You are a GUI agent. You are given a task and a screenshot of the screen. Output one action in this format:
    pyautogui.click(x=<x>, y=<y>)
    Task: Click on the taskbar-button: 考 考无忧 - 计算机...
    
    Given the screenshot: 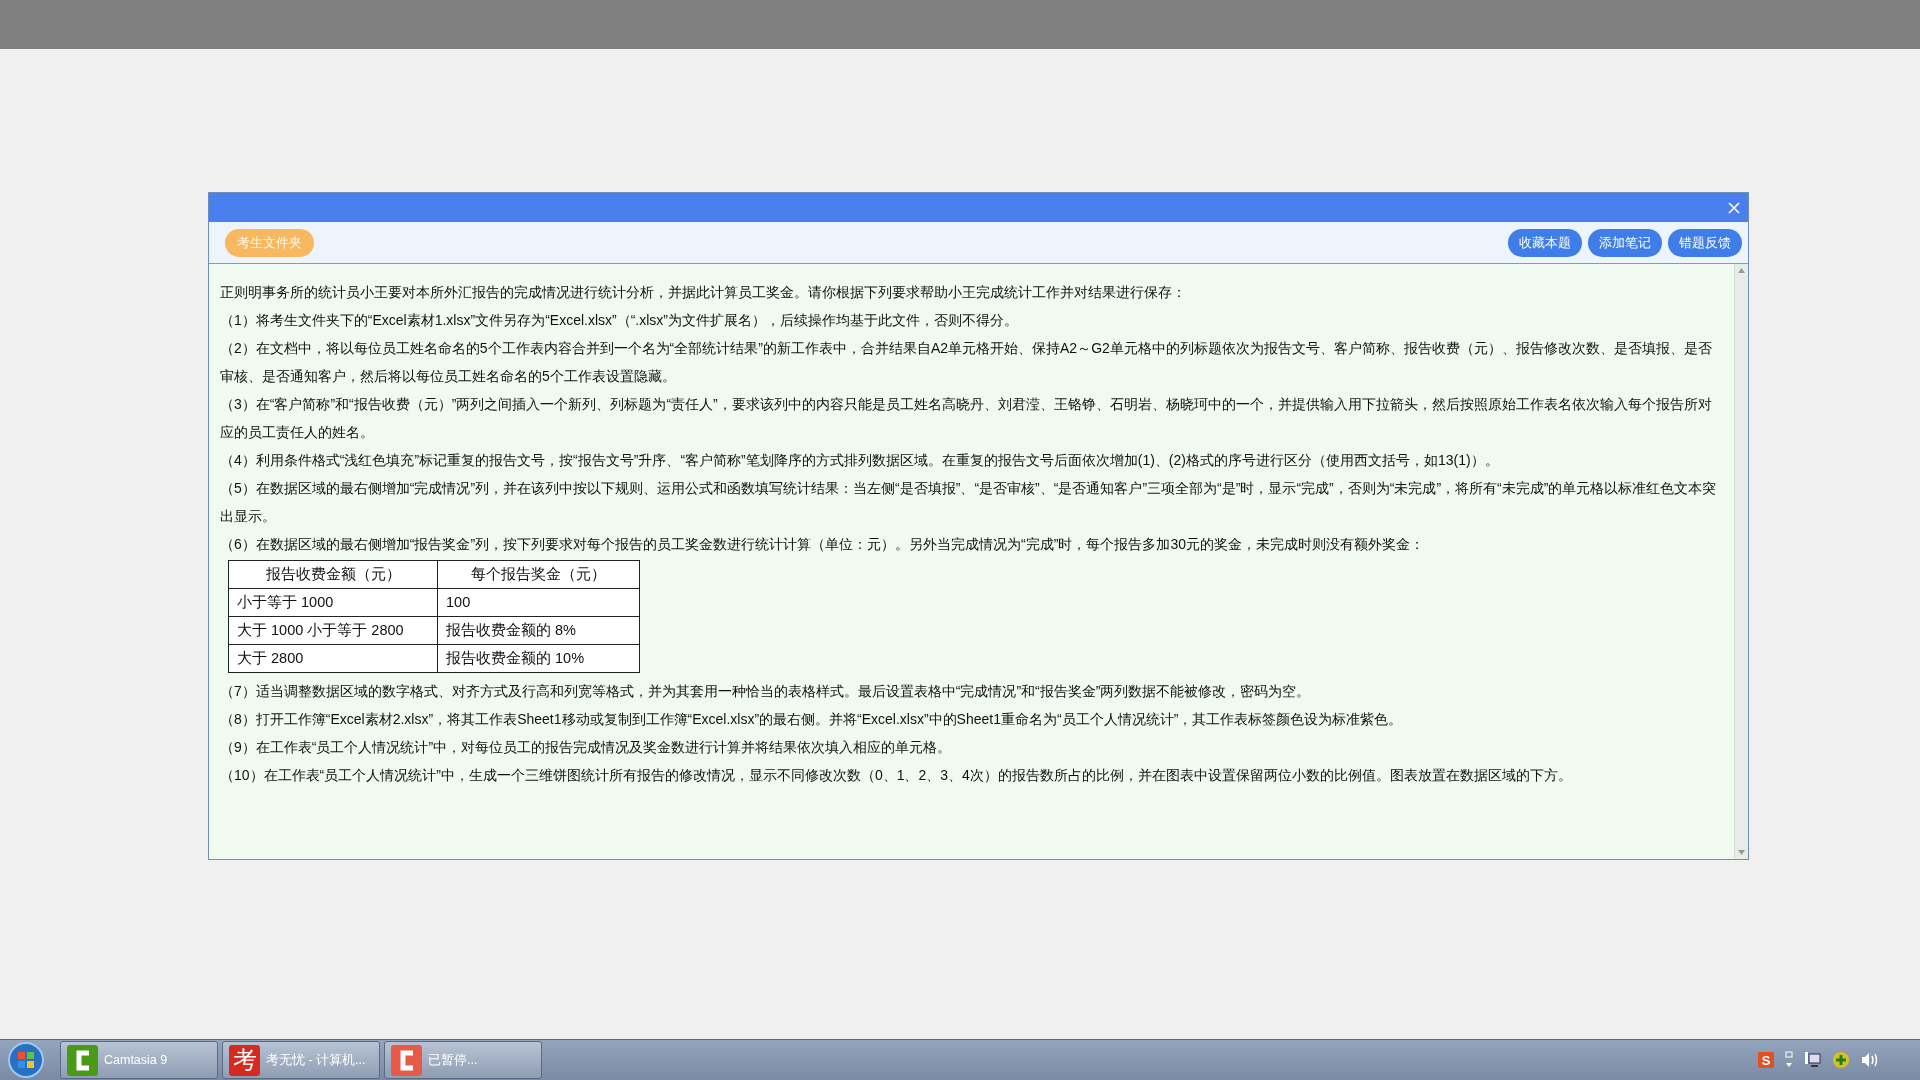 What is the action you would take?
    pyautogui.click(x=301, y=1060)
    